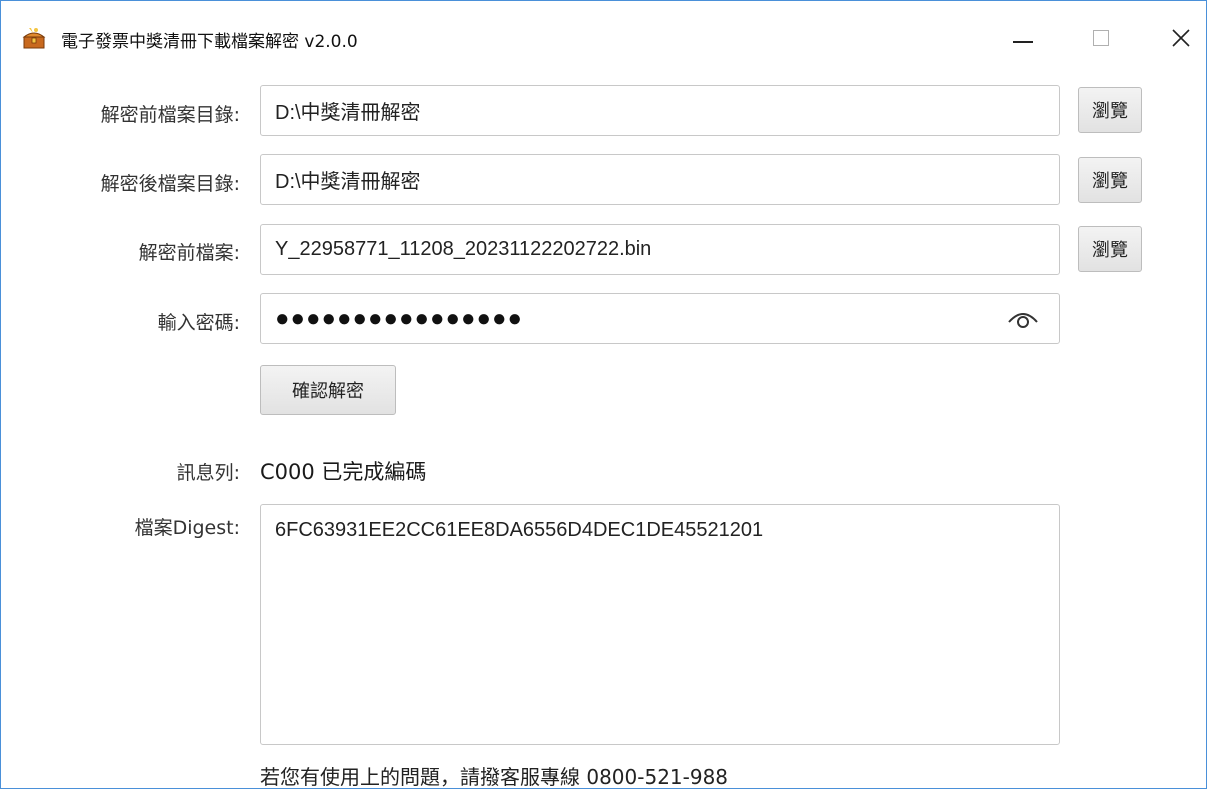 This screenshot has width=1207, height=790. What do you see at coordinates (1110, 180) in the screenshot?
I see `target-dir-browse-button: 瀏覽` at bounding box center [1110, 180].